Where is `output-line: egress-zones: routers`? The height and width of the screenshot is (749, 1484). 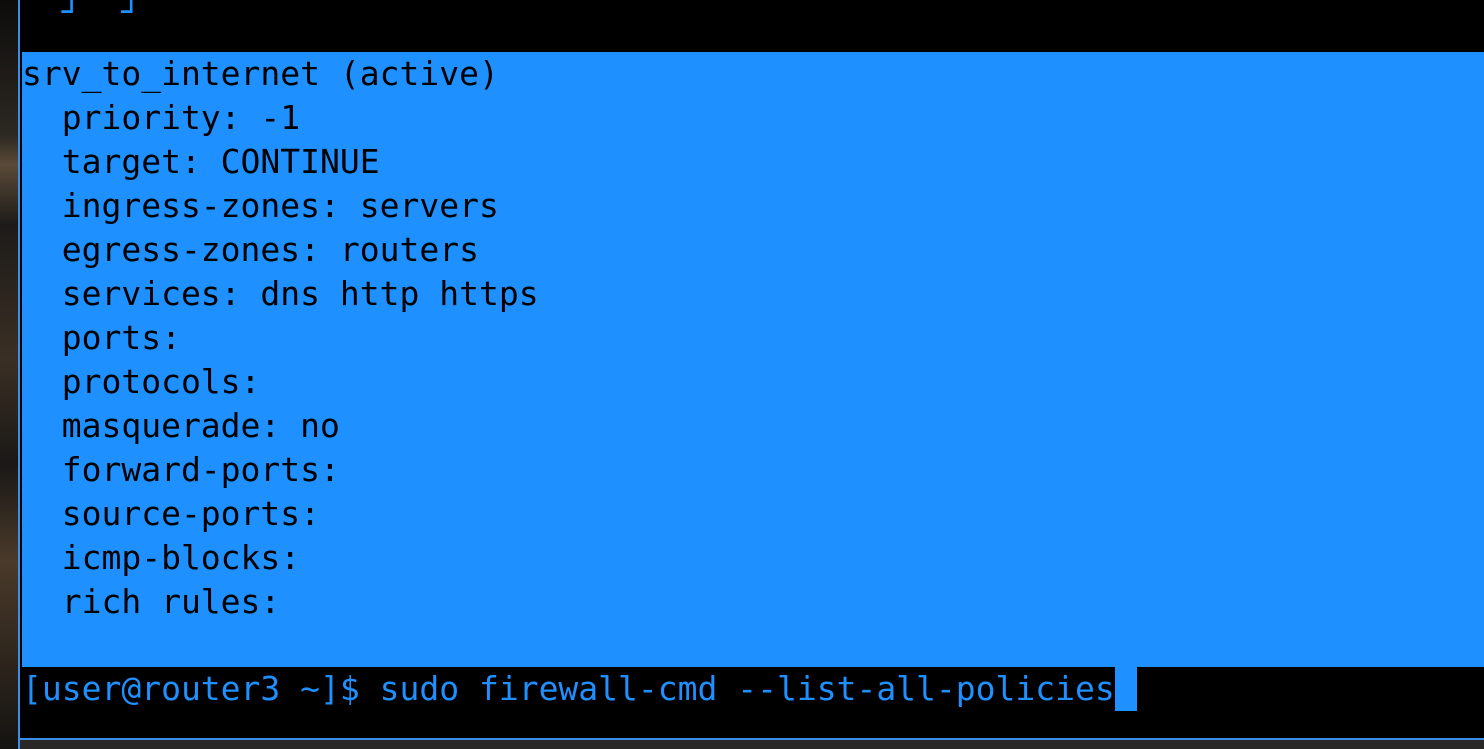 output-line: egress-zones: routers is located at coordinates (250, 249).